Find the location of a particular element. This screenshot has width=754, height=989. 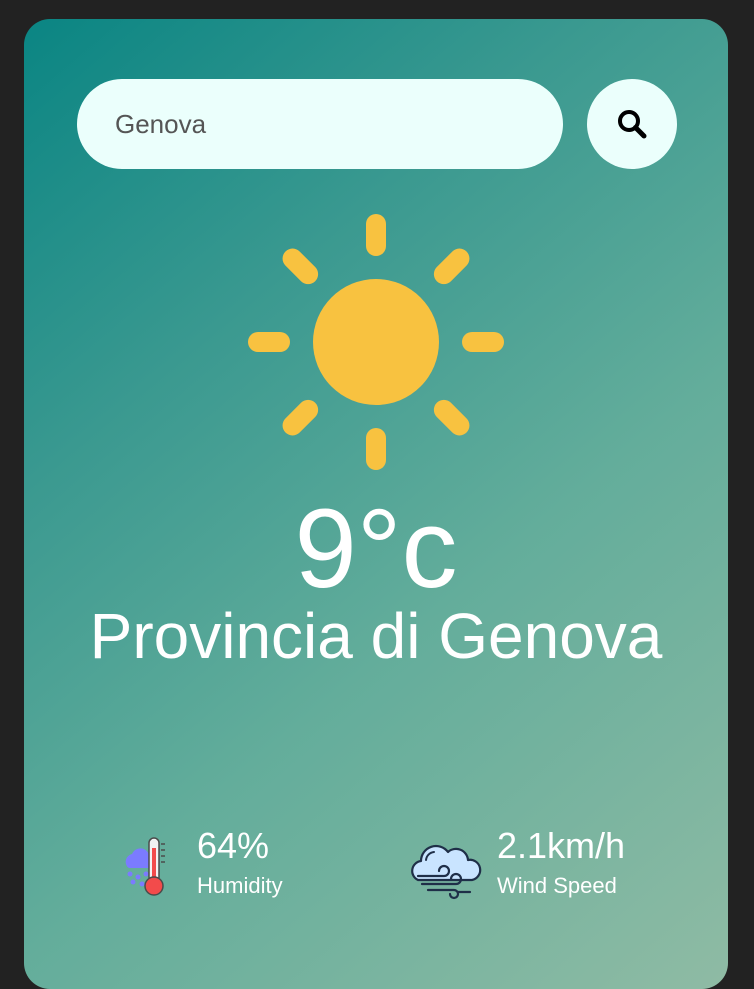

search-bar is located at coordinates (377, 124).